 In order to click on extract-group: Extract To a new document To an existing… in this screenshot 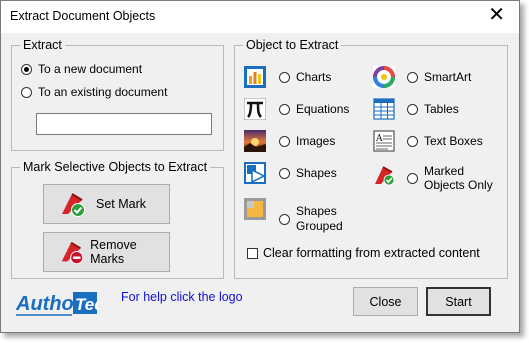, I will do `click(117, 94)`.